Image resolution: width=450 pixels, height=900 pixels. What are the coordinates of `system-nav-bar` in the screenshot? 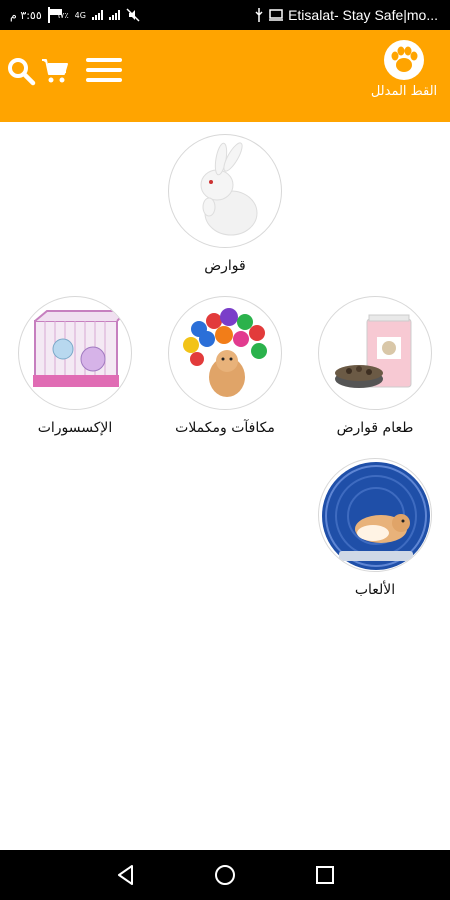 It's located at (225, 875).